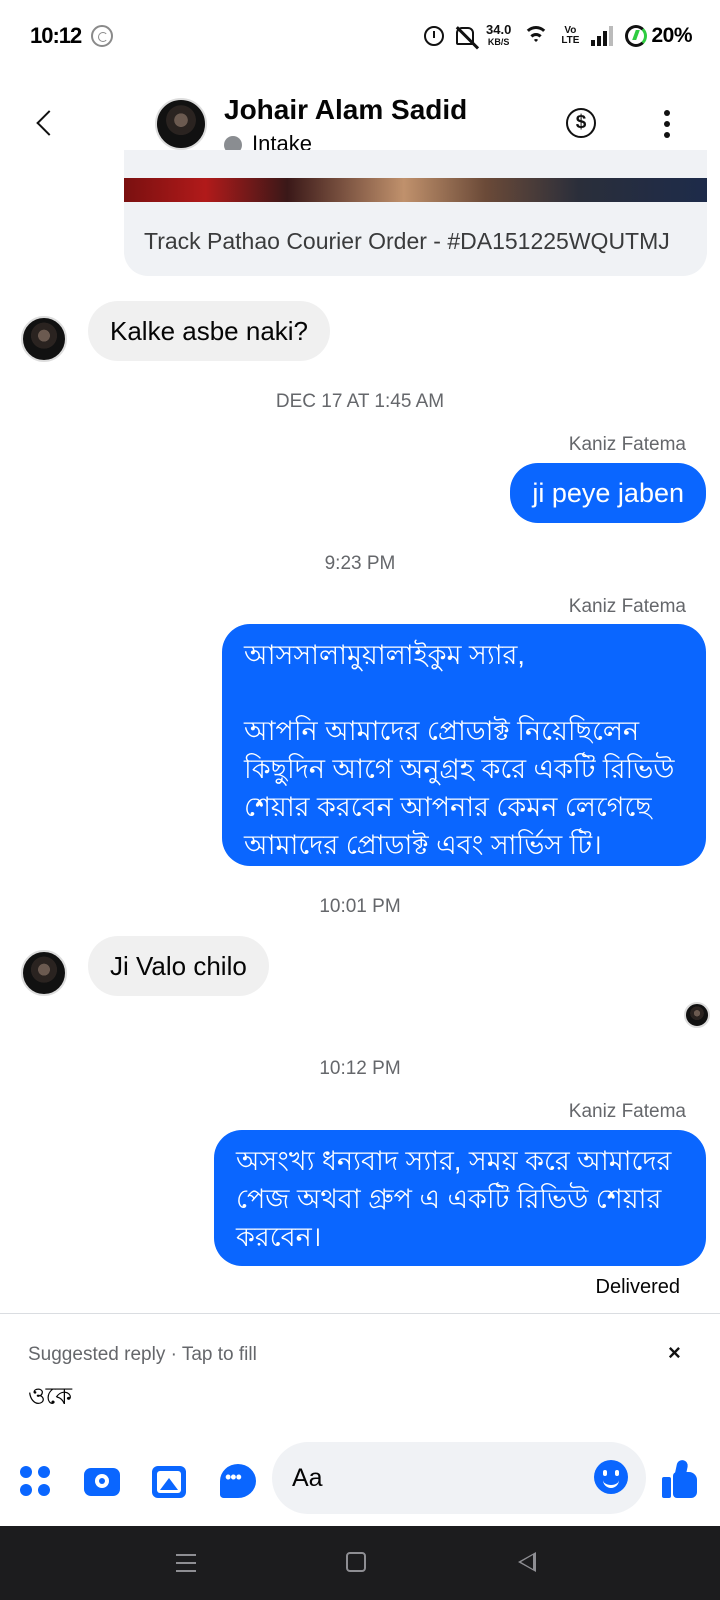 The image size is (720, 1600). Describe the element at coordinates (697, 1015) in the screenshot. I see `seen-avatar` at that location.